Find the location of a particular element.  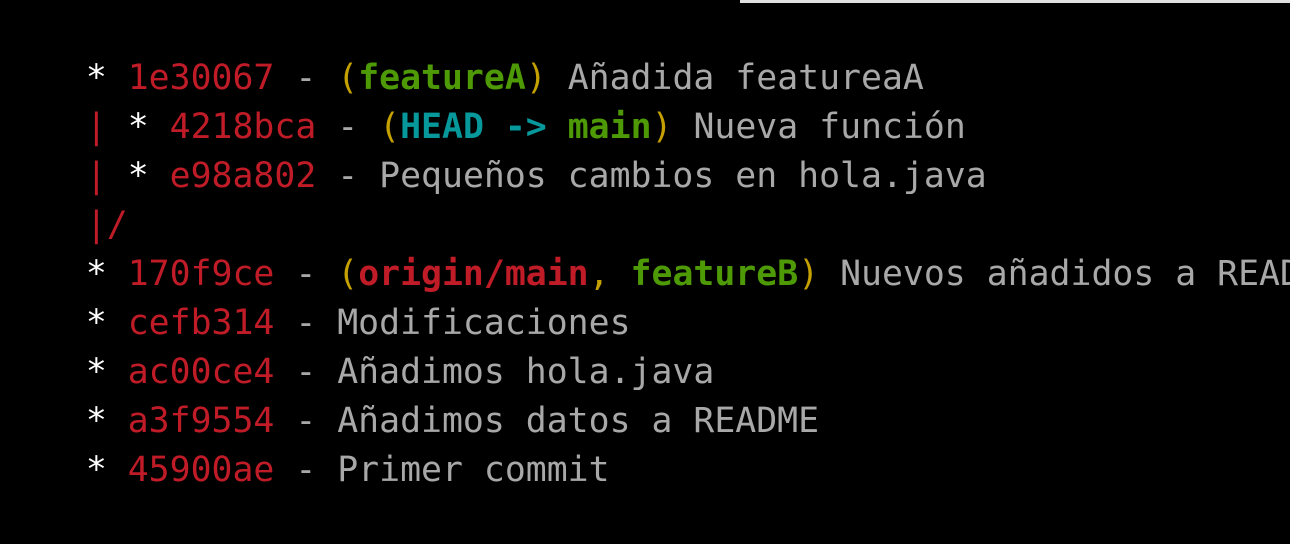

commit-hash: ac00ce4 is located at coordinates (201, 372).